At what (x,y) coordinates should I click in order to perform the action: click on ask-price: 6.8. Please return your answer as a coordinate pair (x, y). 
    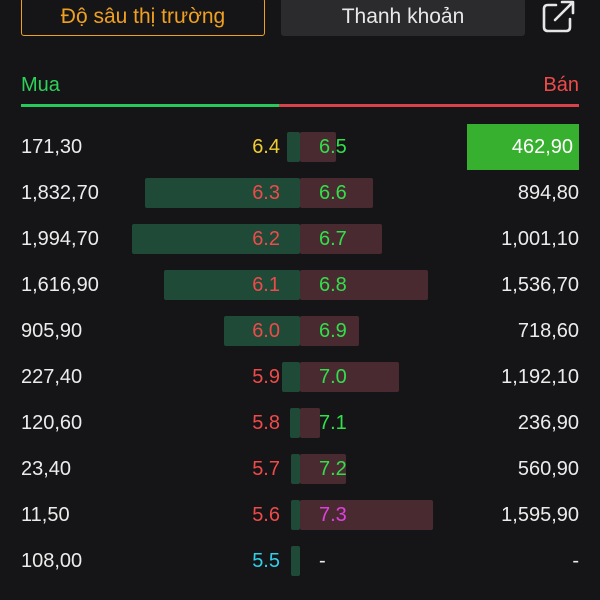
    Looking at the image, I should click on (333, 285).